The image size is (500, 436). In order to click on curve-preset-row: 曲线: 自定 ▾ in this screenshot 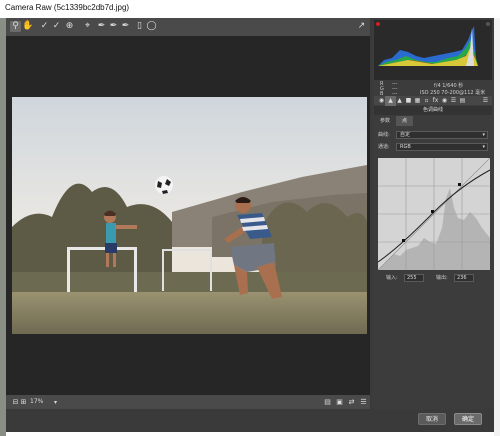, I will do `click(434, 135)`.